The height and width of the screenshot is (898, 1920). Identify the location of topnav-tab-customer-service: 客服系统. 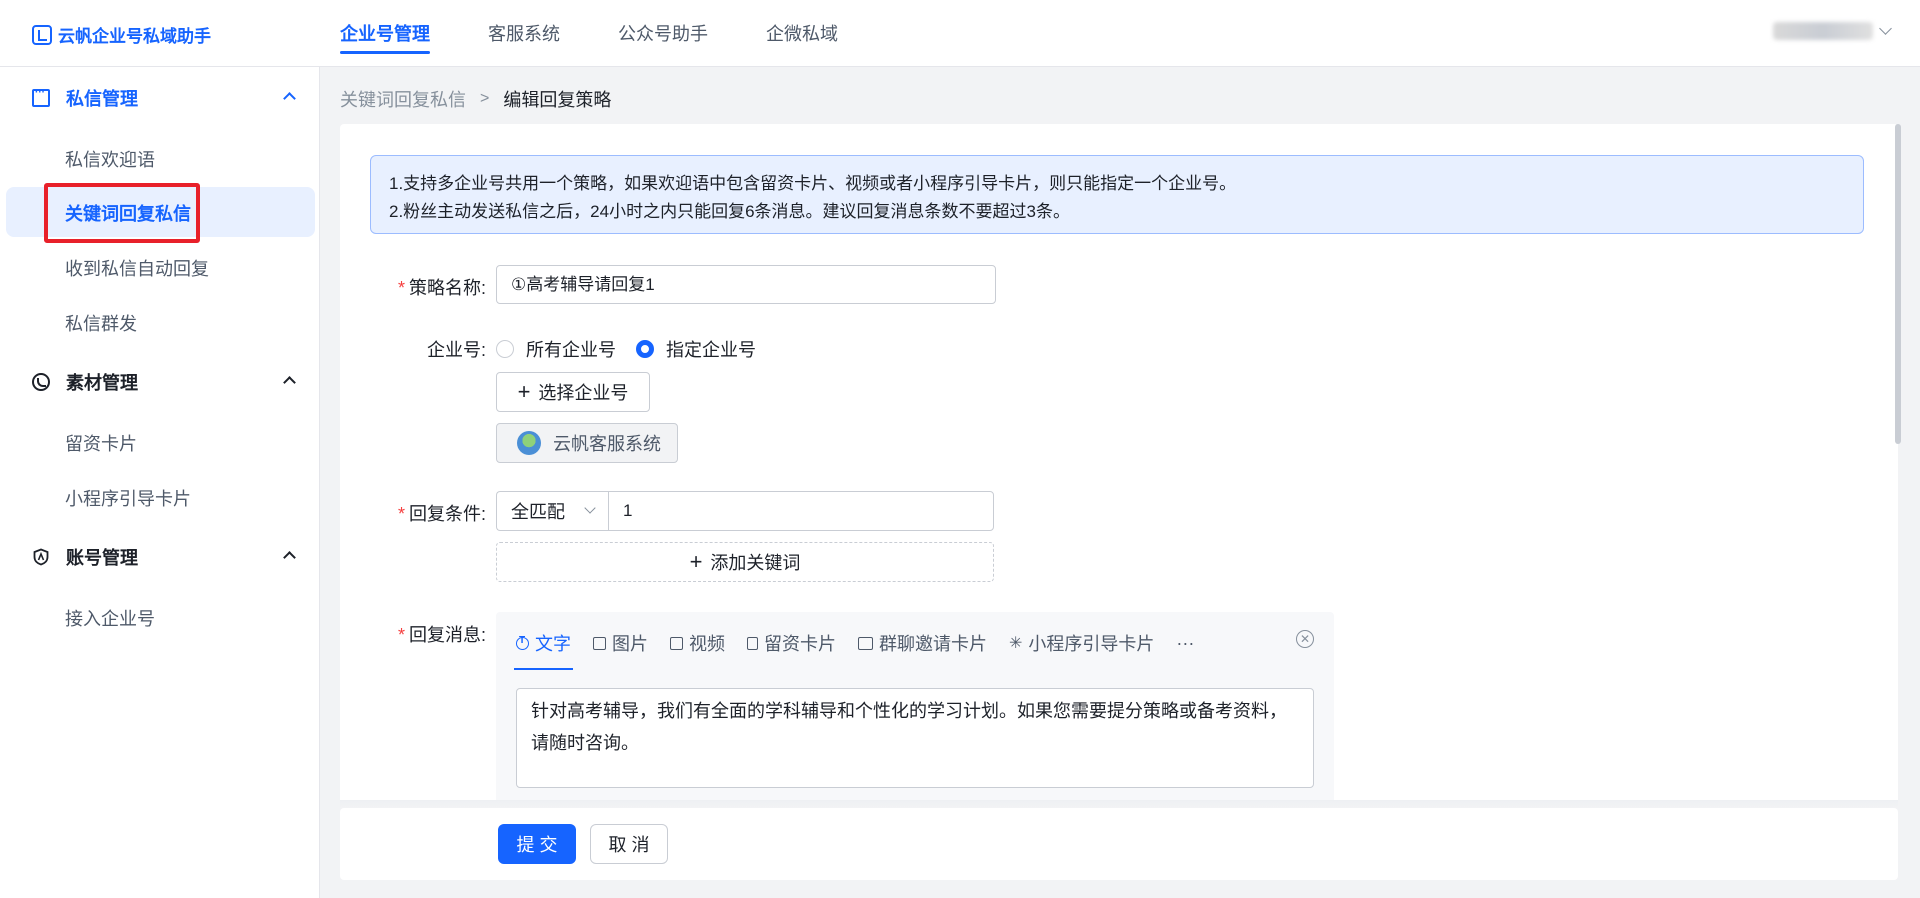
(524, 33).